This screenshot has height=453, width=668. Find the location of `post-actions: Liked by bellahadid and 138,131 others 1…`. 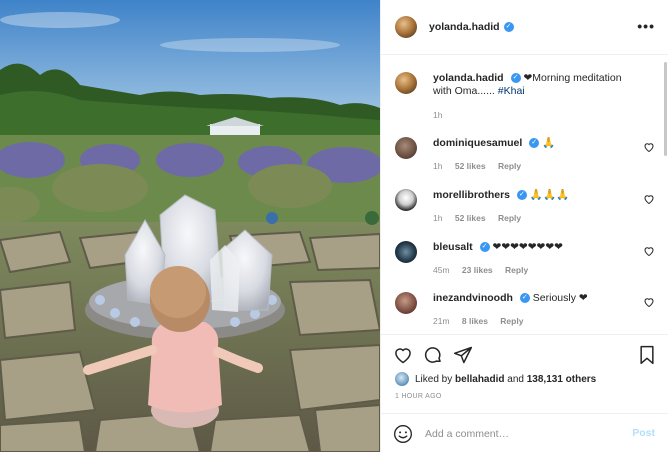

post-actions: Liked by bellahadid and 138,131 others 1… is located at coordinates (524, 393).